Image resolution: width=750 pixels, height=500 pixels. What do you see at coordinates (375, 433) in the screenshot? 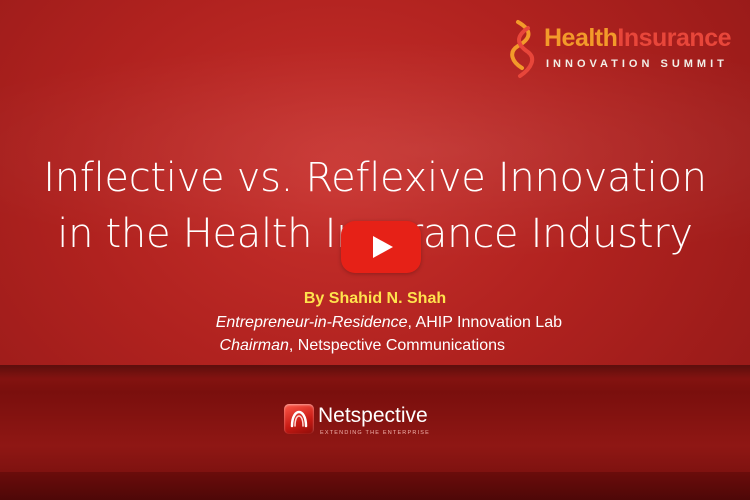
I see `netspective-tagline: EXTENDING THE ENTERPRISE` at bounding box center [375, 433].